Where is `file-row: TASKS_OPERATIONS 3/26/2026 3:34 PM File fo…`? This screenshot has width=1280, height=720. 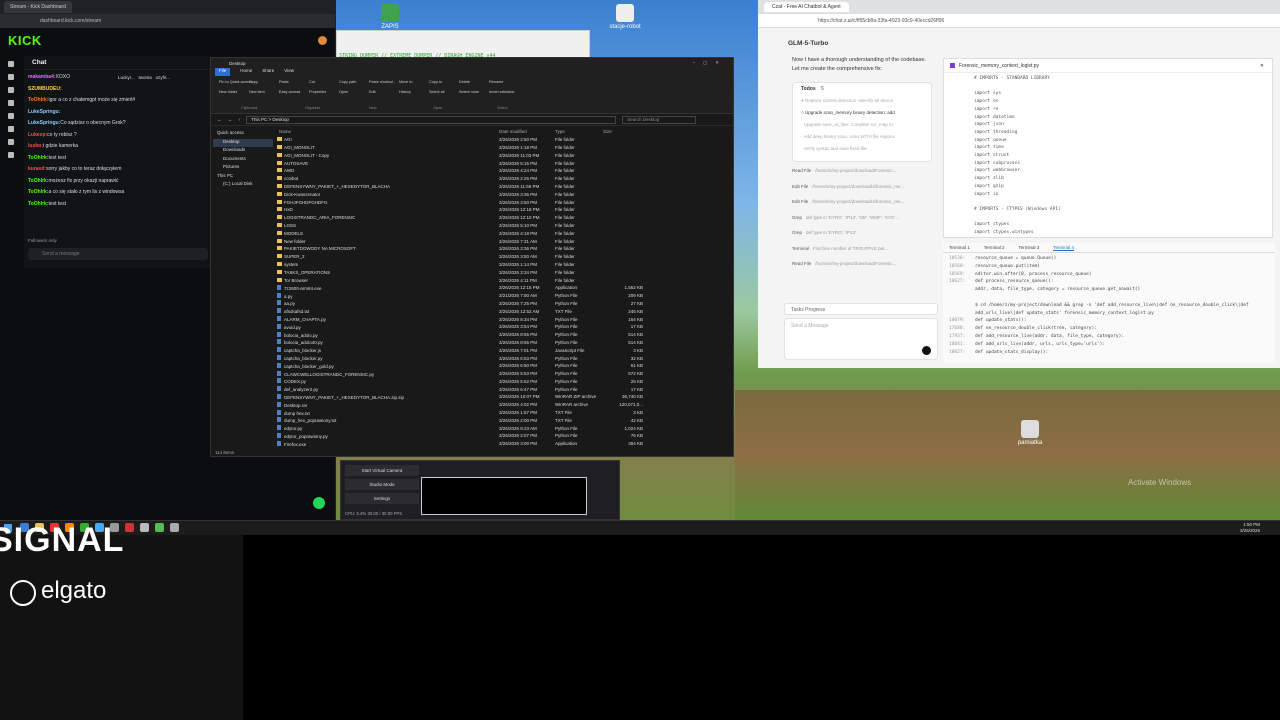
file-row: TASKS_OPERATIONS 3/26/2026 3:34 PM File fo… is located at coordinates (502, 272).